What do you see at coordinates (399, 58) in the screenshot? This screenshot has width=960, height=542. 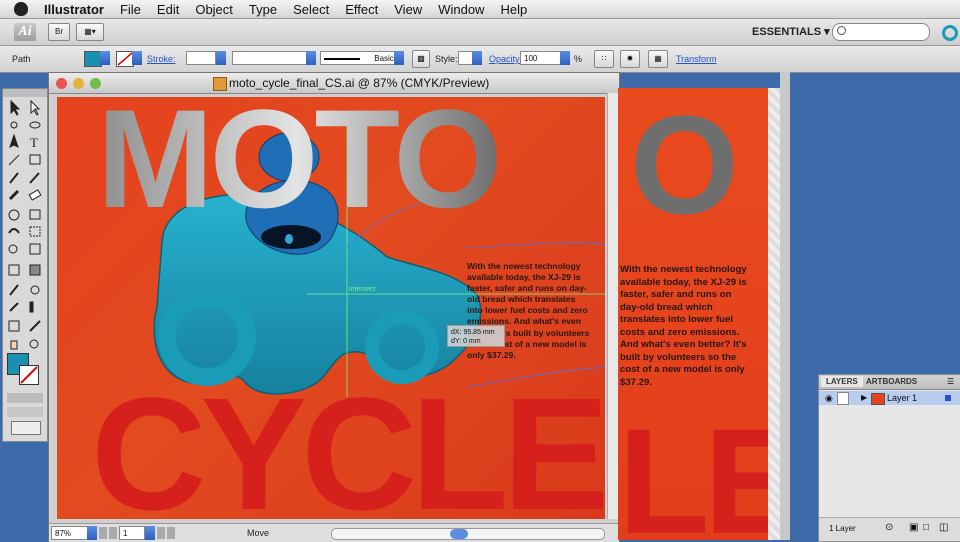 I see `brush-dropdown` at bounding box center [399, 58].